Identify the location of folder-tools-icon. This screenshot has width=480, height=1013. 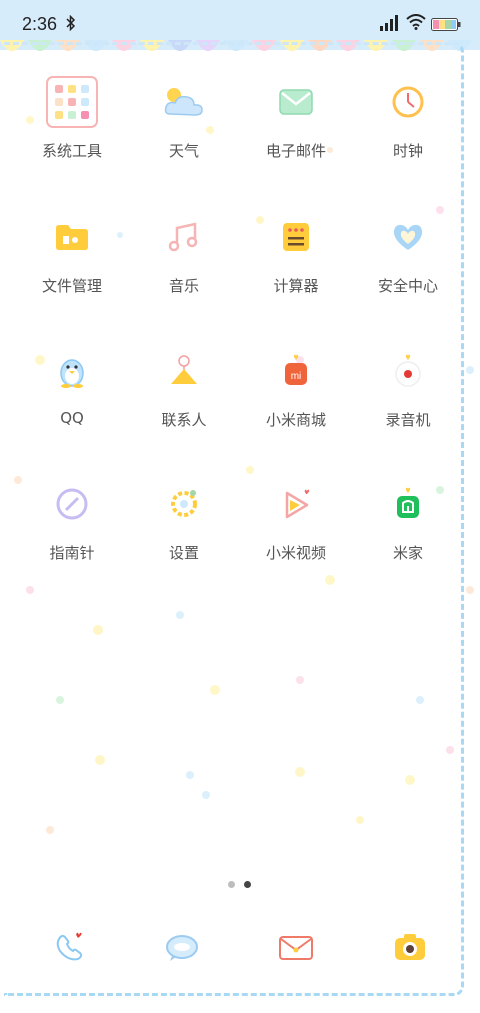
(72, 102).